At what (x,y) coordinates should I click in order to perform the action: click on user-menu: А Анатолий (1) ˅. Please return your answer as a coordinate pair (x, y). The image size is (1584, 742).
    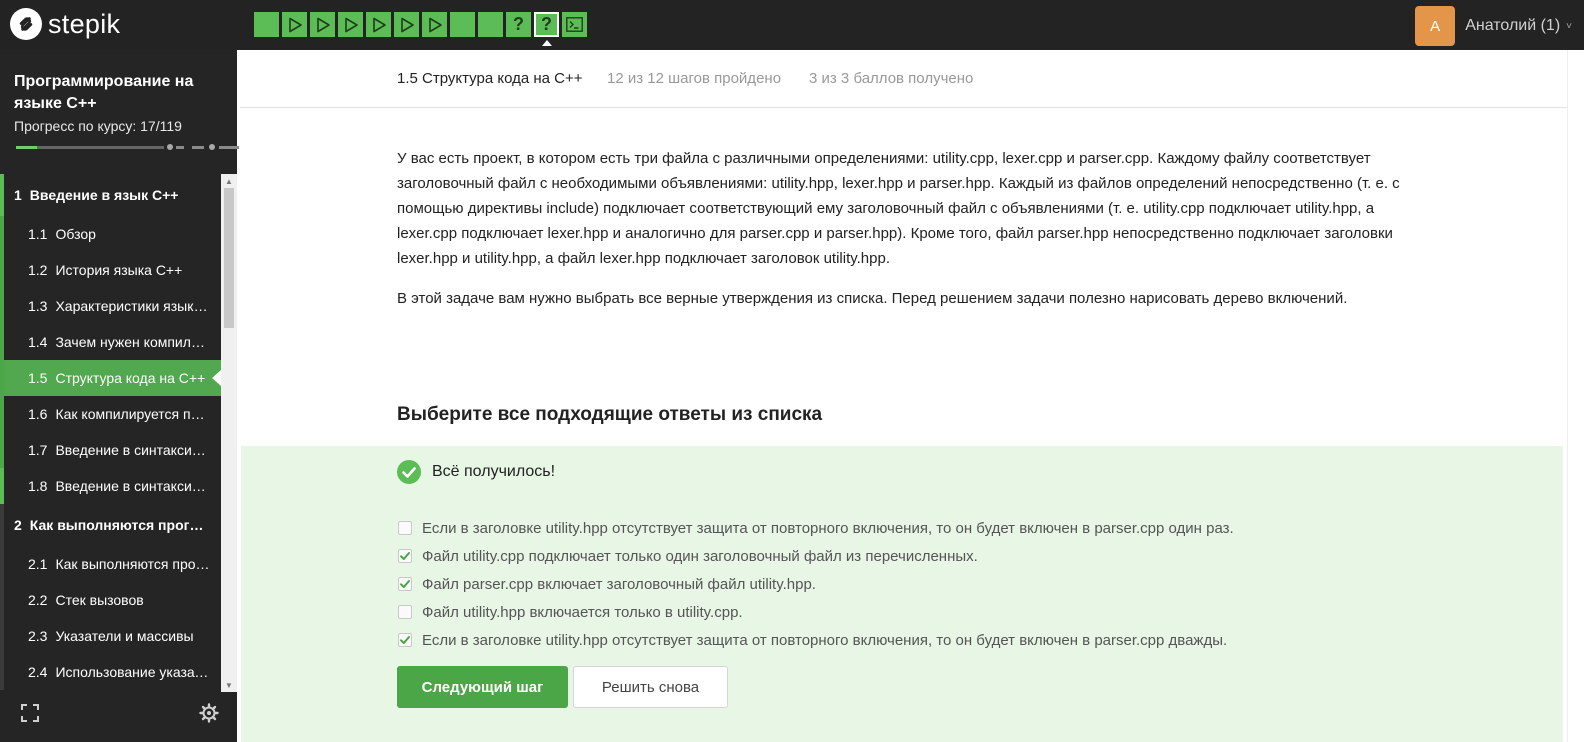
    Looking at the image, I should click on (1493, 26).